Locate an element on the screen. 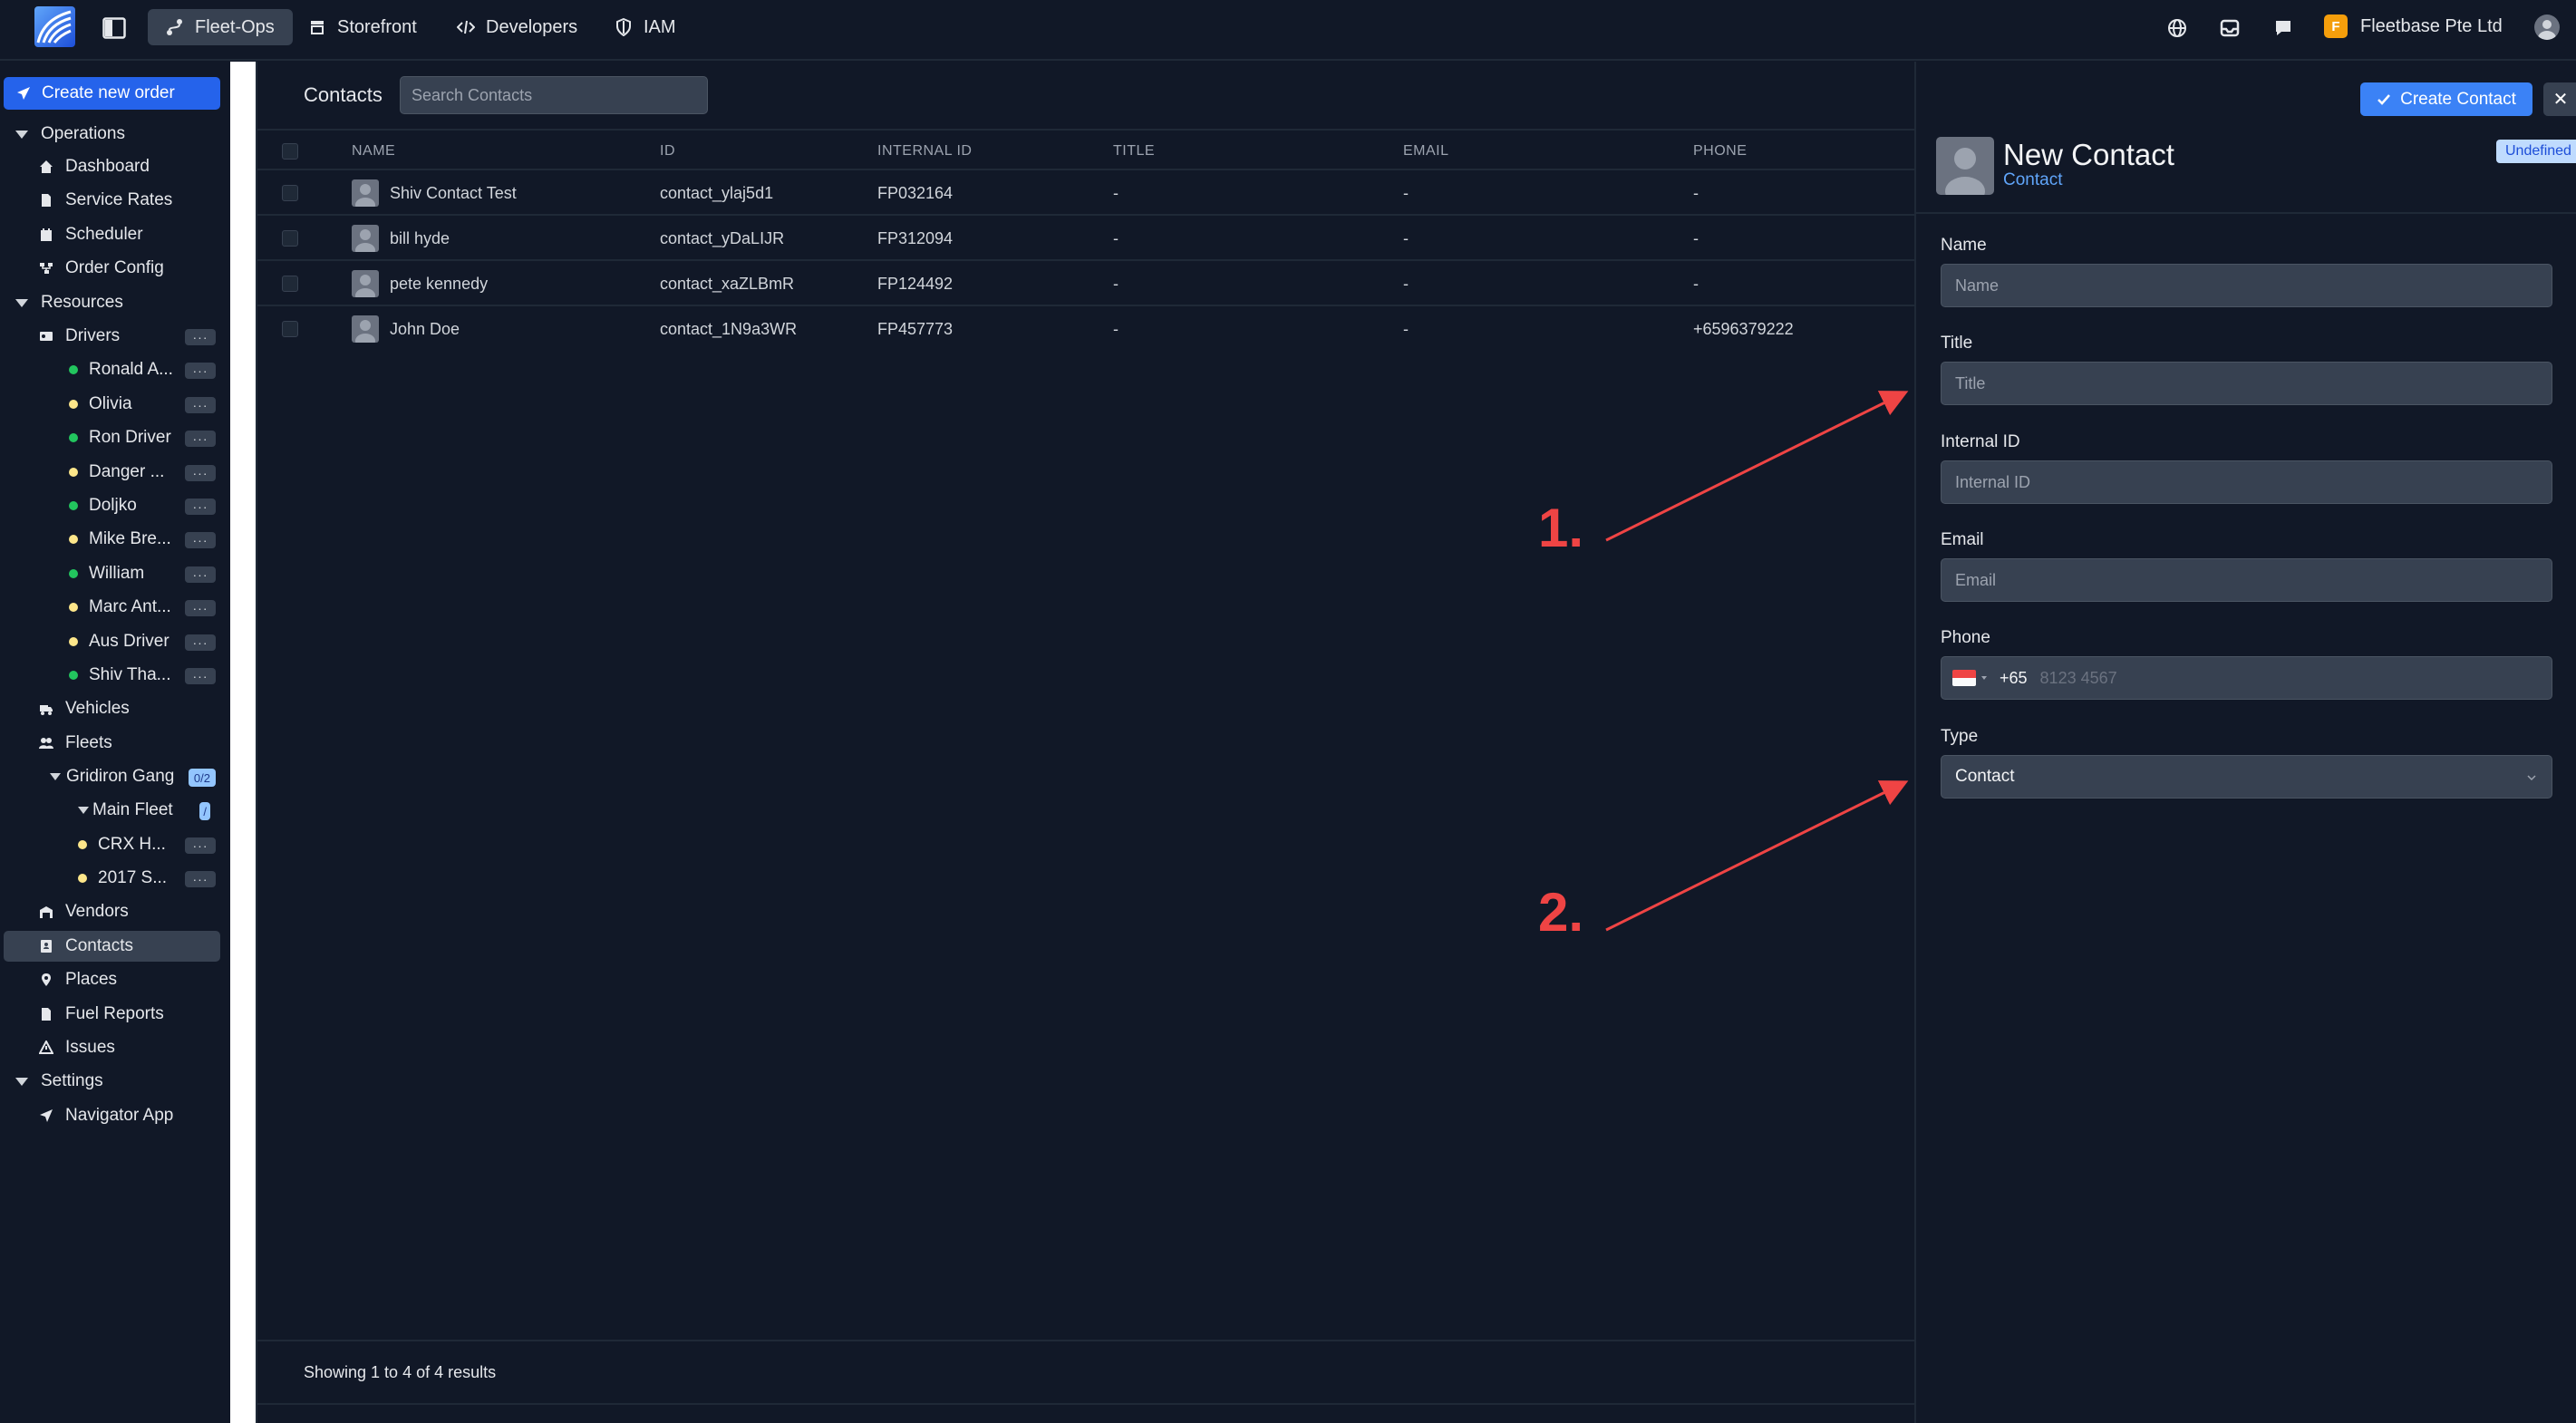 The width and height of the screenshot is (2576, 1423). type-select: Contact is located at coordinates (2246, 777).